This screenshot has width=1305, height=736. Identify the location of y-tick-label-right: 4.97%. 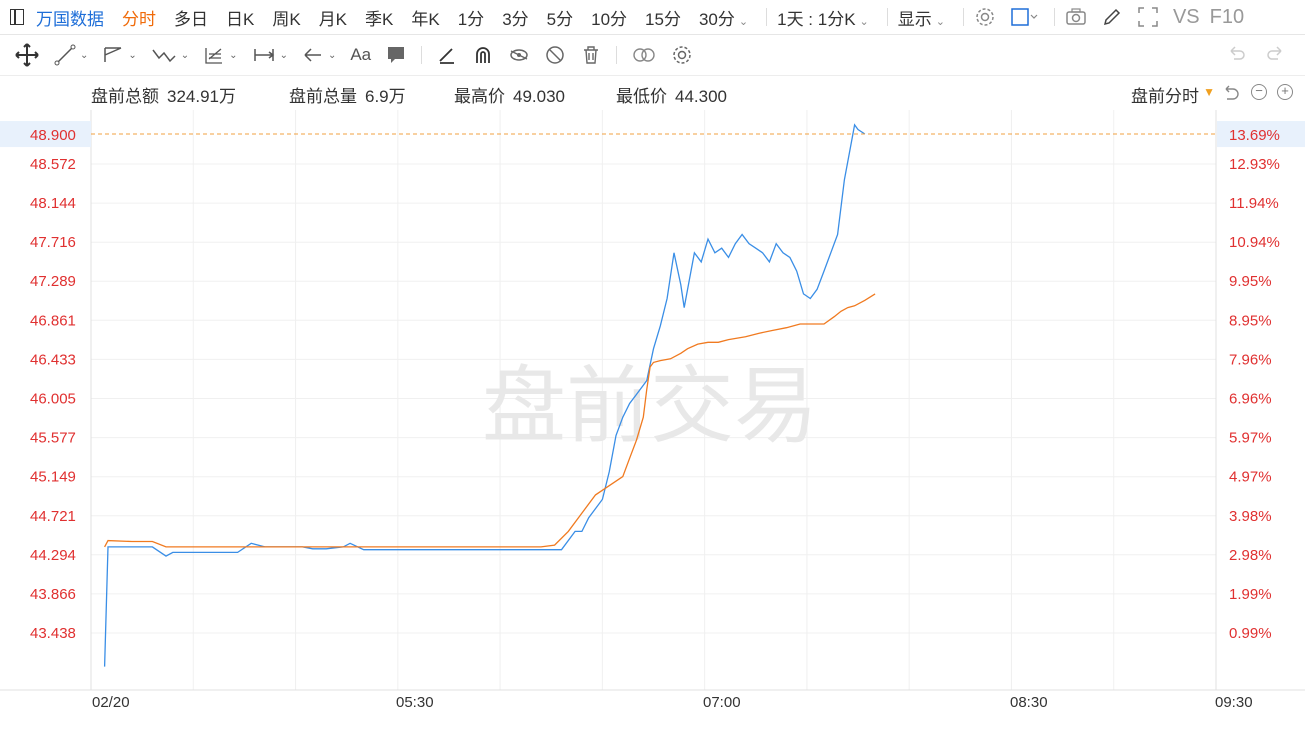
(1250, 477).